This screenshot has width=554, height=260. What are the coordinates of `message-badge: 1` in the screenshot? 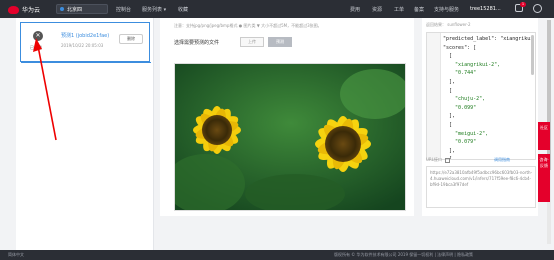 It's located at (523, 4).